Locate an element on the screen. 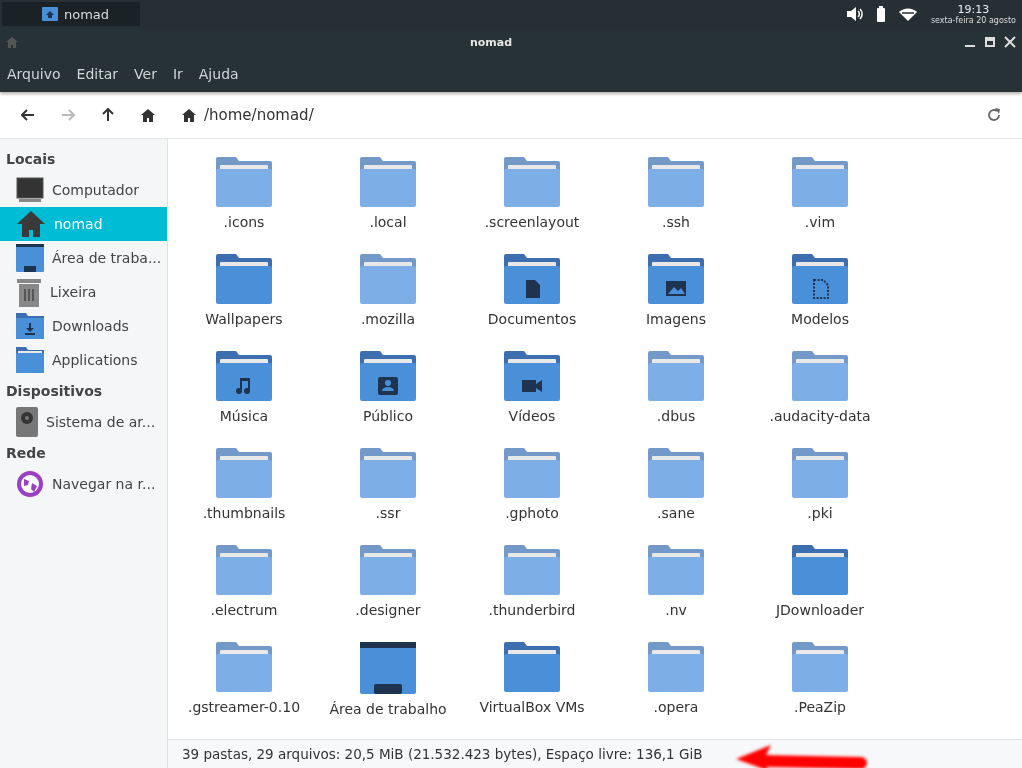 The height and width of the screenshot is (768, 1022). folder-name: .ssh is located at coordinates (676, 222).